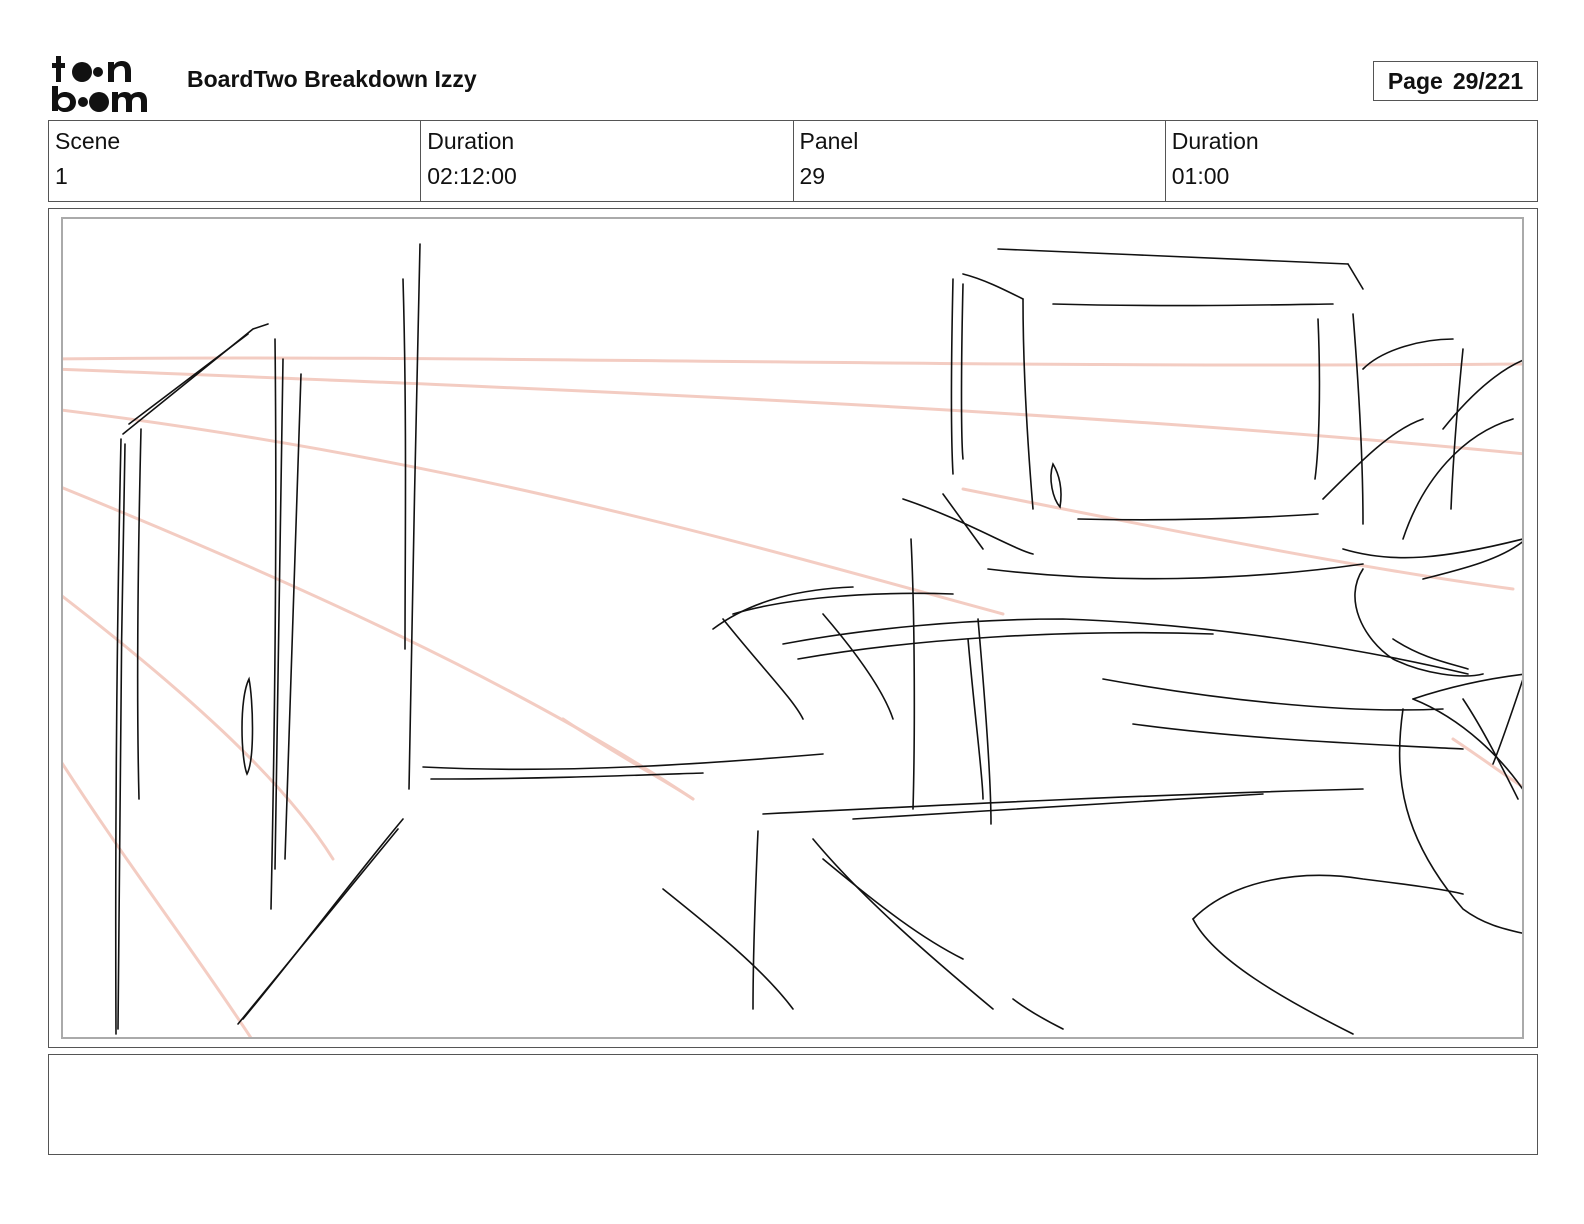  I want to click on page-label: Page, so click(1415, 80).